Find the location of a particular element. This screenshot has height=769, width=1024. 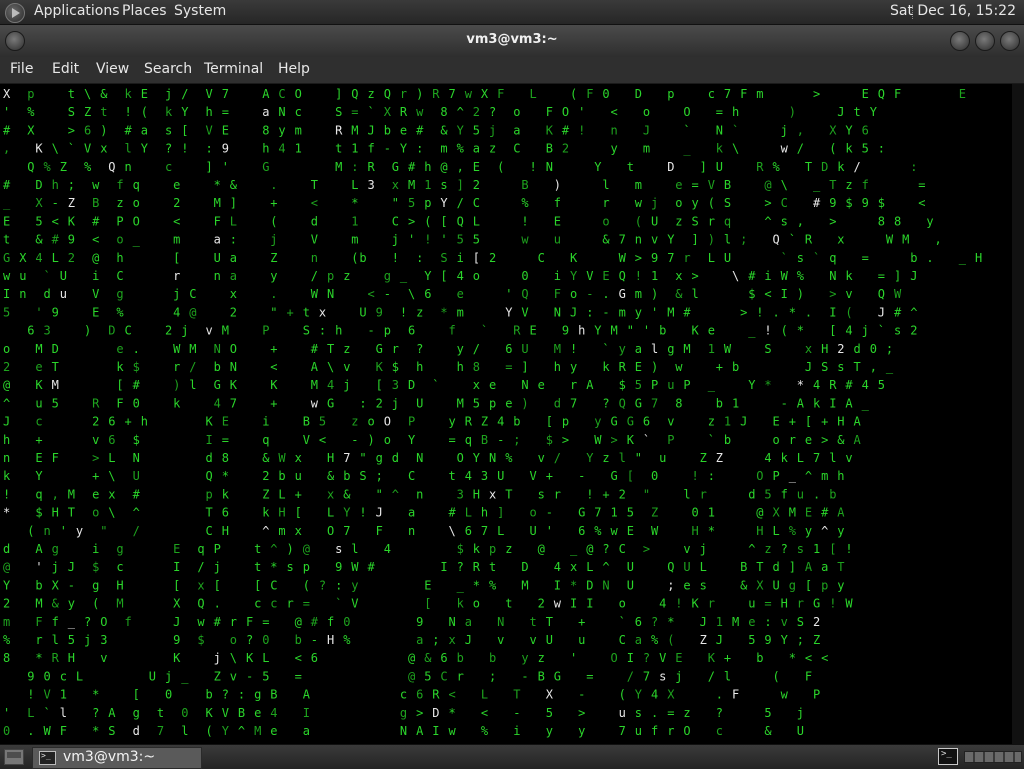

matrix-line: 5 ' 9 E% 4 @2 " + t x U 9! z * m Y V N J: - m y ' M # >!. *. I(J # ^ is located at coordinates (460, 312).